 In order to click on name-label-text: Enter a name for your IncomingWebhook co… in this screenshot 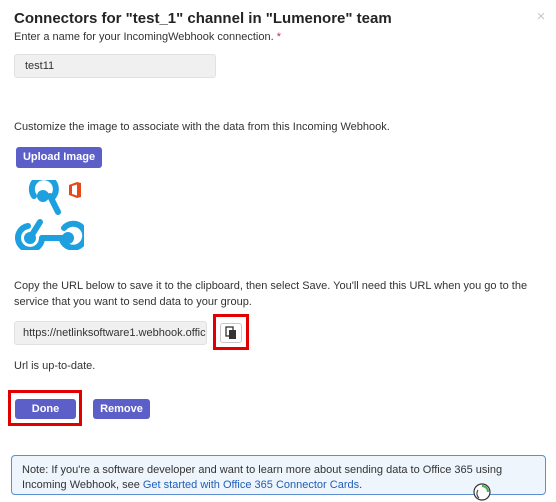, I will do `click(144, 37)`.